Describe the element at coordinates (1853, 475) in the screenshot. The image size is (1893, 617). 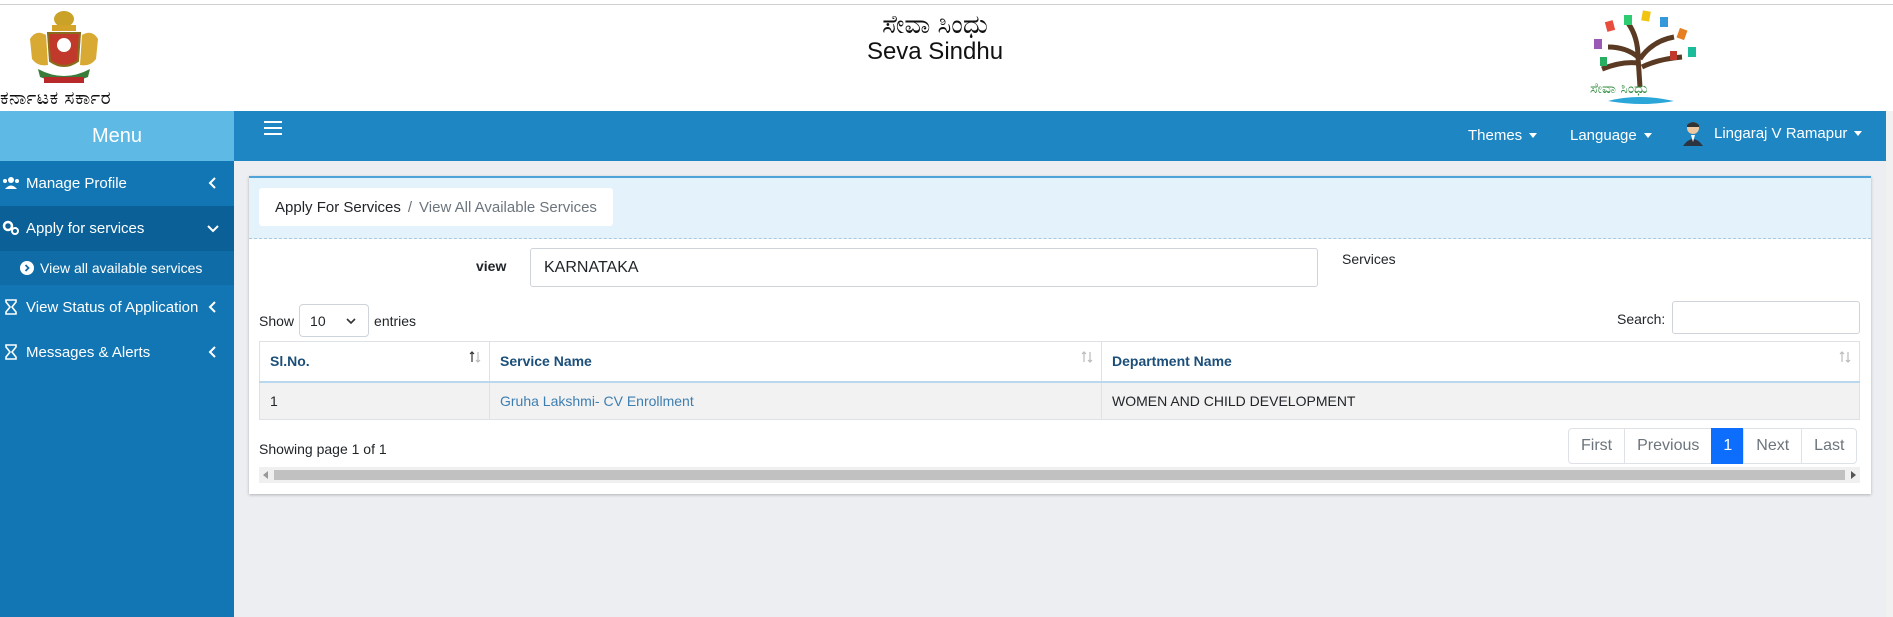
I see `scroll-right-arrow-icon` at that location.